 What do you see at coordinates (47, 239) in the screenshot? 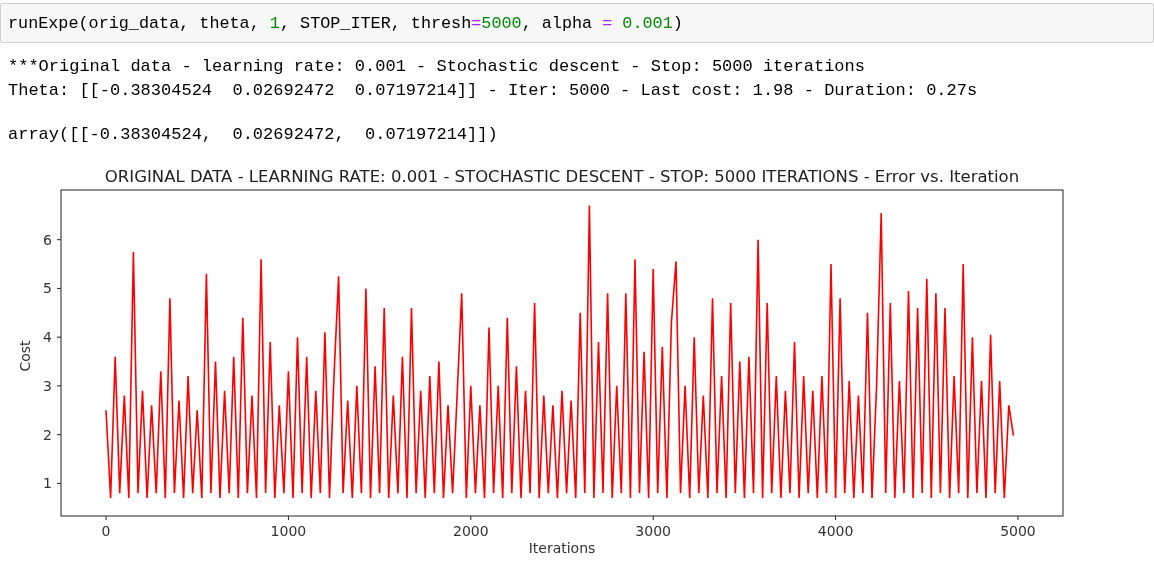
I see `y-tick-label: 6` at bounding box center [47, 239].